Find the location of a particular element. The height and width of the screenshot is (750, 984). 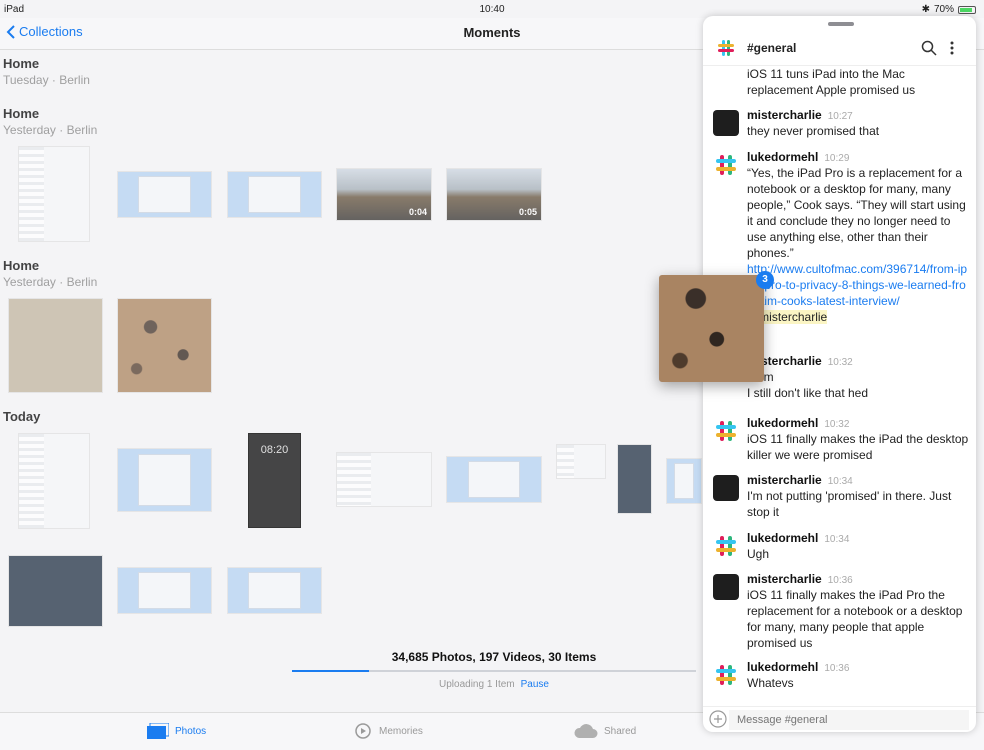

message-author: mistercharlie 10:34 is located at coordinates (800, 480).